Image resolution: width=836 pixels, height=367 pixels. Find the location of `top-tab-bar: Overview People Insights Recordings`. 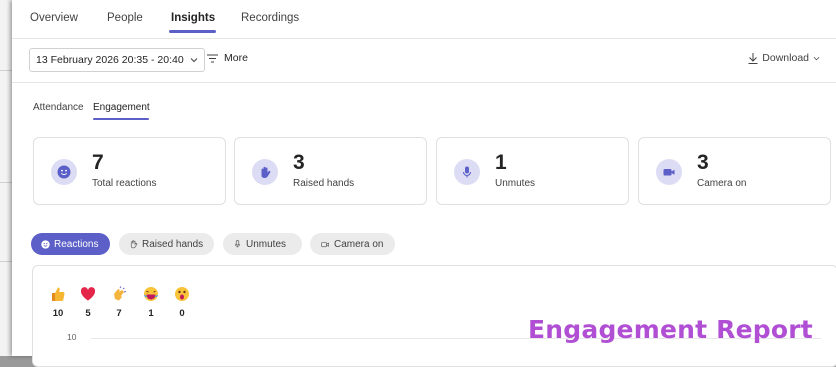

top-tab-bar: Overview People Insights Recordings is located at coordinates (424, 19).